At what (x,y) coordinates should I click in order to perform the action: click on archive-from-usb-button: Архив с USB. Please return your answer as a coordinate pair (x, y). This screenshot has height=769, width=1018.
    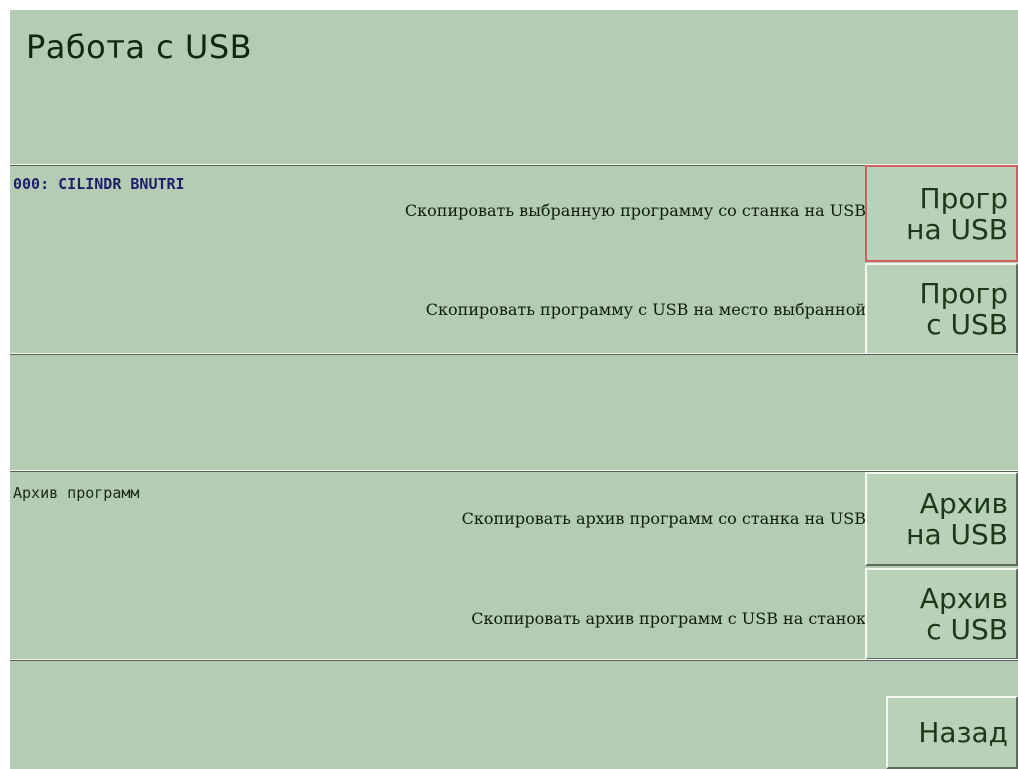
    Looking at the image, I should click on (941, 614).